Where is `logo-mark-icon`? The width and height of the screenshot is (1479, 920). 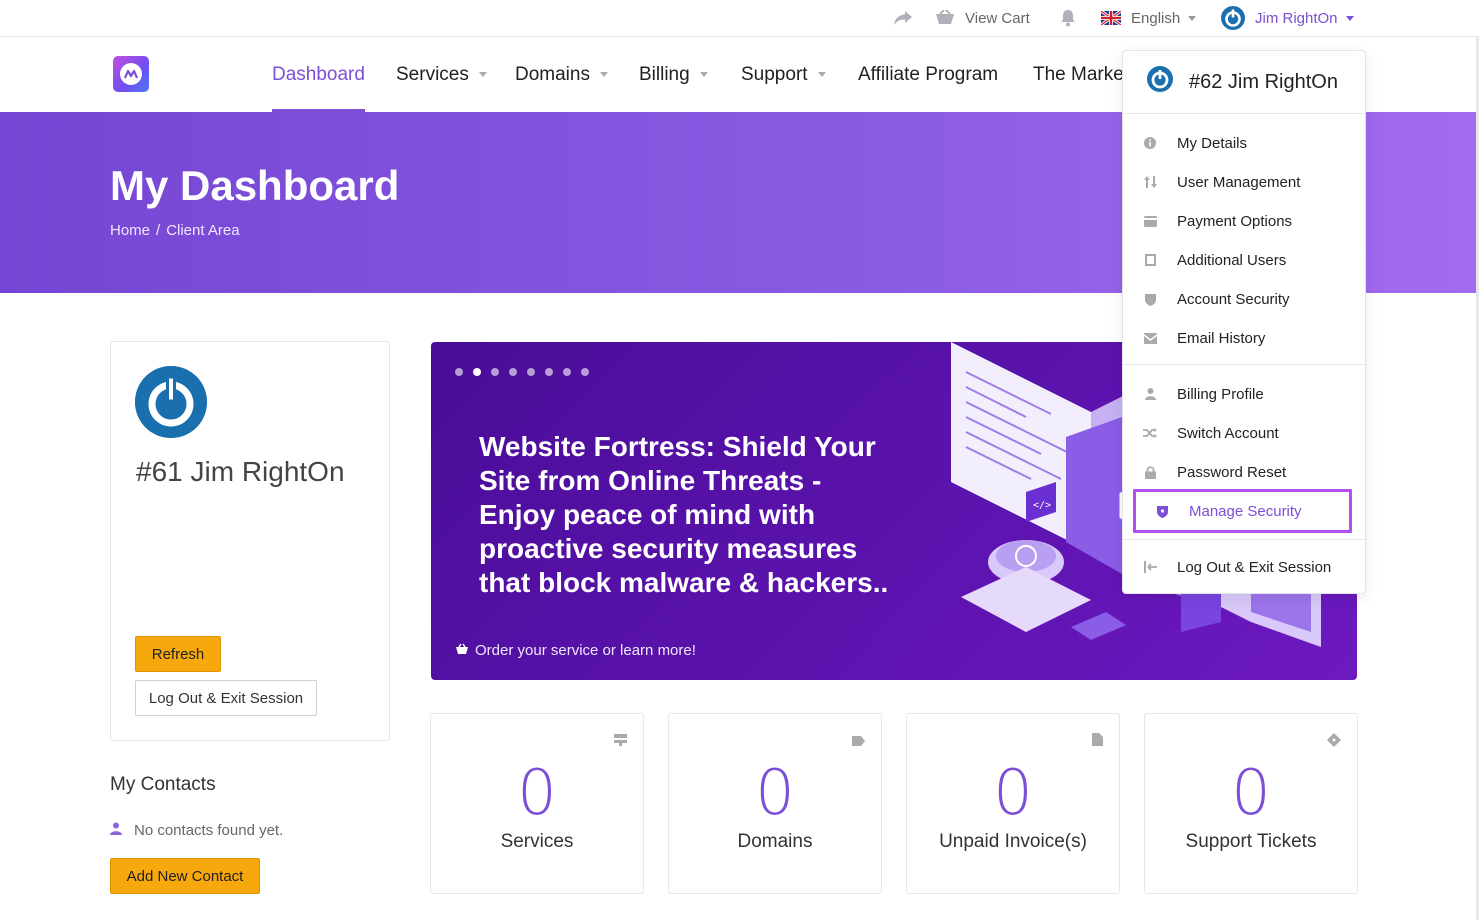 logo-mark-icon is located at coordinates (131, 74).